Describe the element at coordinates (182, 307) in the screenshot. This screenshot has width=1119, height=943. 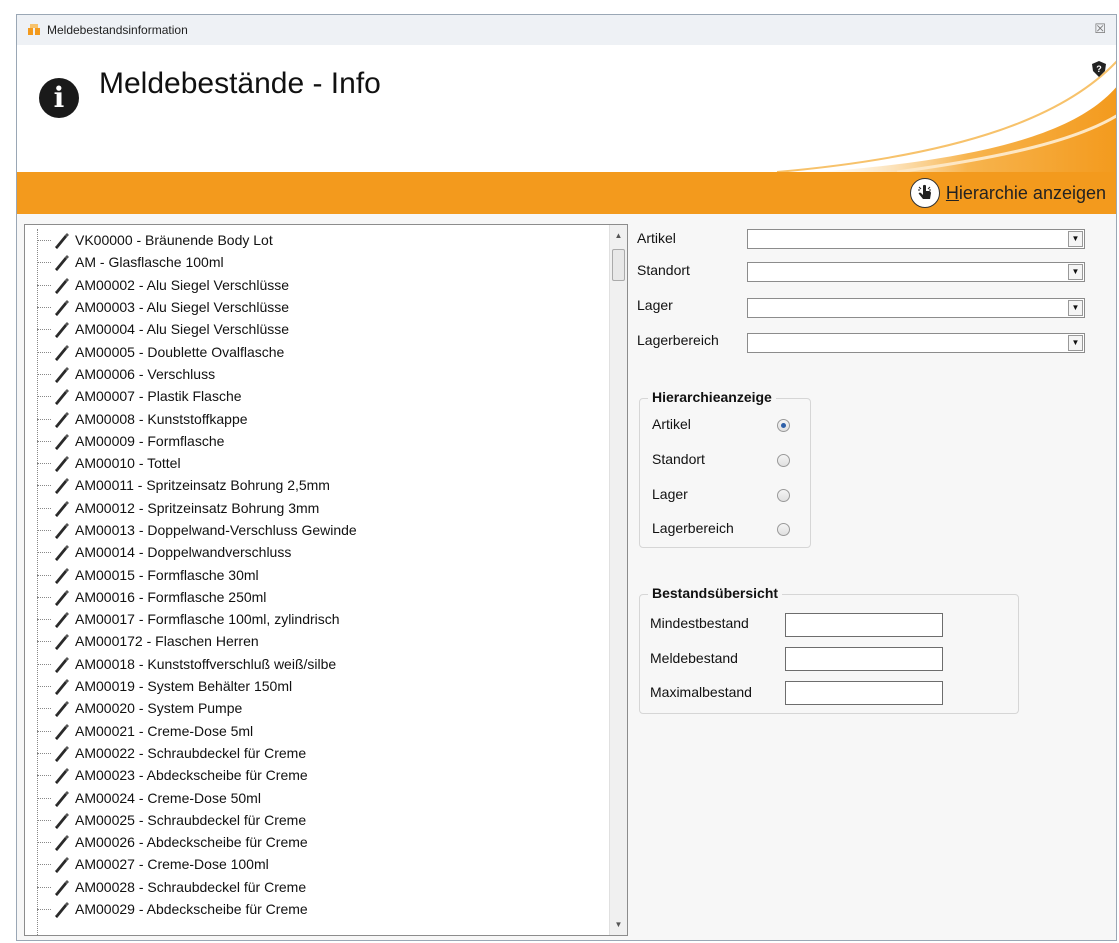
I see `tree-item-label: AM00003 - Alu Siegel Verschlüsse` at that location.